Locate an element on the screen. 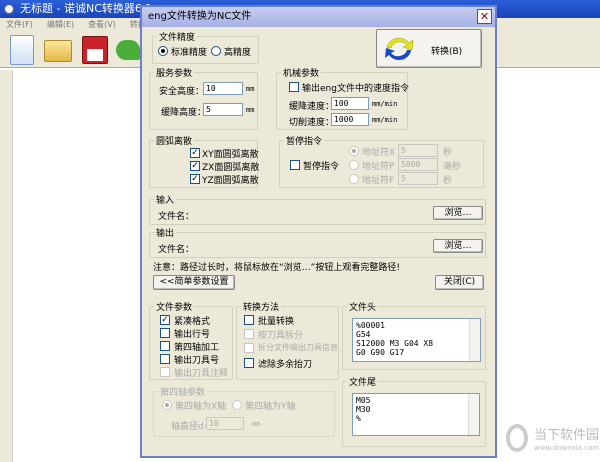 The width and height of the screenshot is (600, 462). input-filename-label: 文件名： is located at coordinates (176, 217).